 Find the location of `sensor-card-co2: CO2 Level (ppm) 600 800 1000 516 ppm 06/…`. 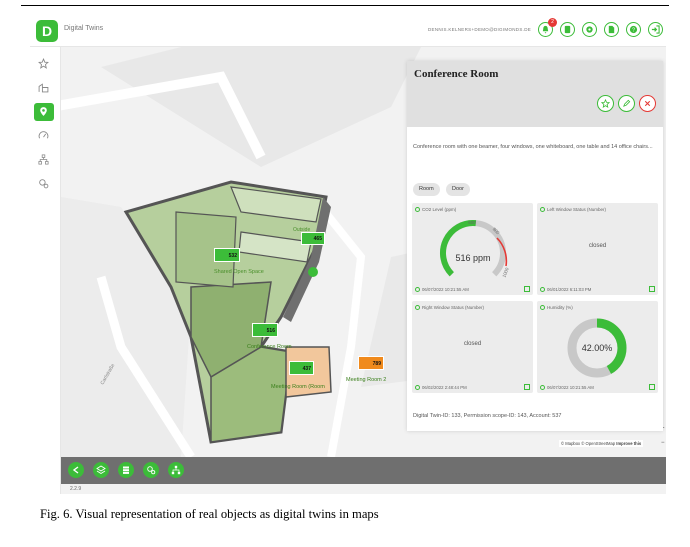

sensor-card-co2: CO2 Level (ppm) 600 800 1000 516 ppm 06/… is located at coordinates (472, 249).